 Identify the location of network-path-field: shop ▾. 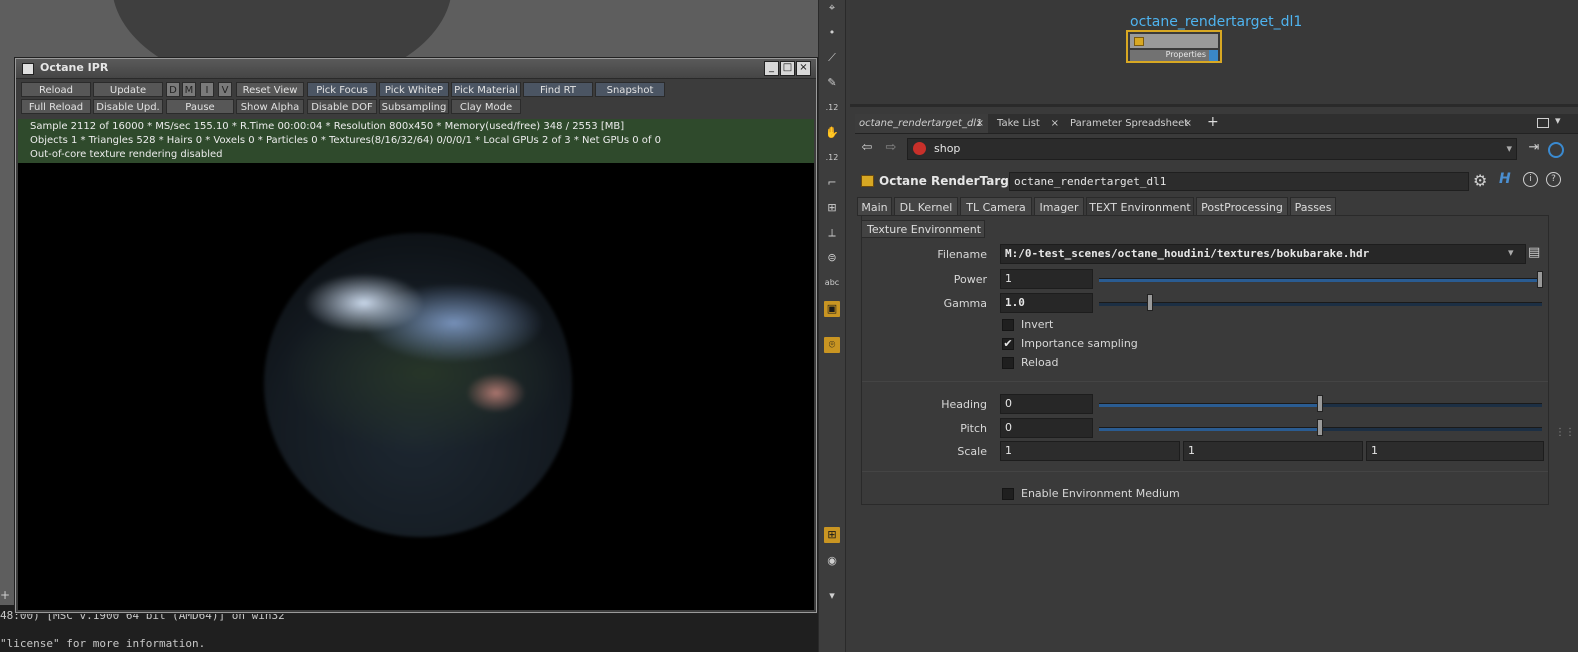
(1212, 149).